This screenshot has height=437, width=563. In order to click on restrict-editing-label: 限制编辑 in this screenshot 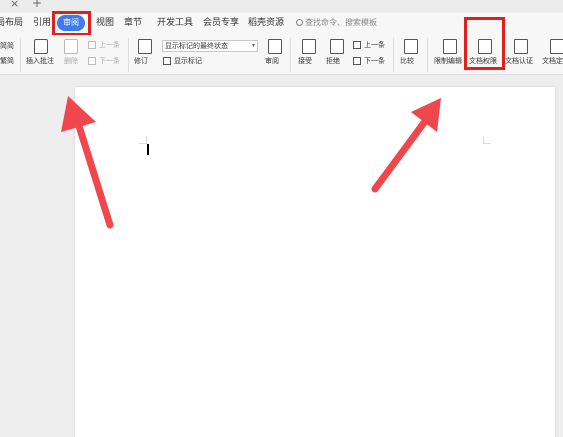, I will do `click(448, 61)`.